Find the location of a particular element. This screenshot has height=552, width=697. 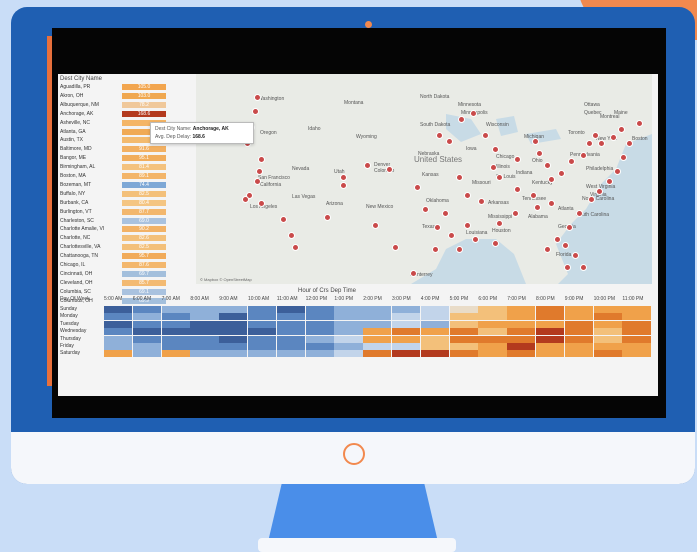

city-row: Buffalo, NY 82.5 is located at coordinates (124, 194).